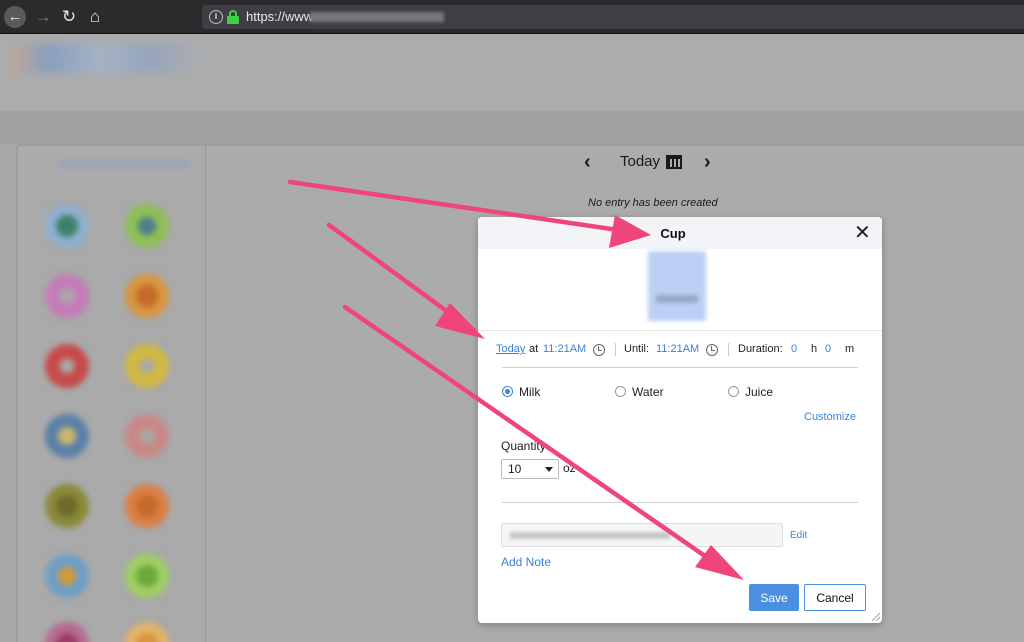 Image resolution: width=1024 pixels, height=642 pixels. I want to click on until-label: Until:, so click(637, 349).